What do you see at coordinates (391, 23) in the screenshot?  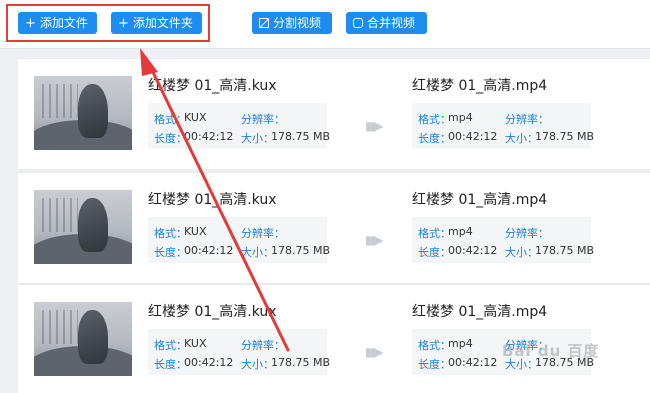 I see `merge-video-label: 合并视频` at bounding box center [391, 23].